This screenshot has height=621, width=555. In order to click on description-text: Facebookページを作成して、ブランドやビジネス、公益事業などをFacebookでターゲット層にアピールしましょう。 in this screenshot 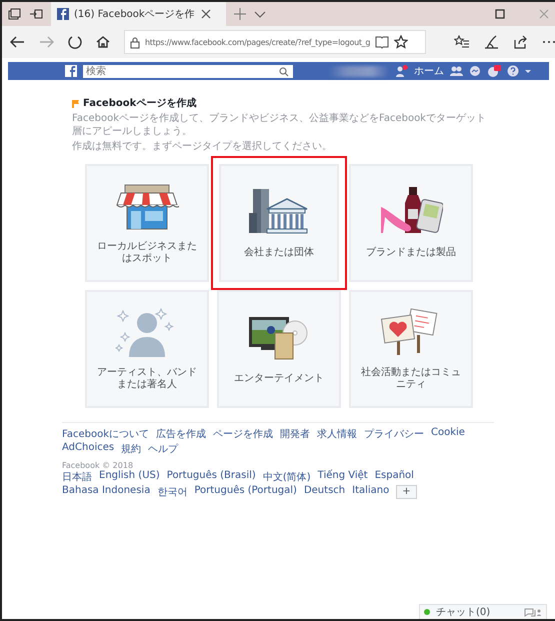, I will do `click(279, 125)`.